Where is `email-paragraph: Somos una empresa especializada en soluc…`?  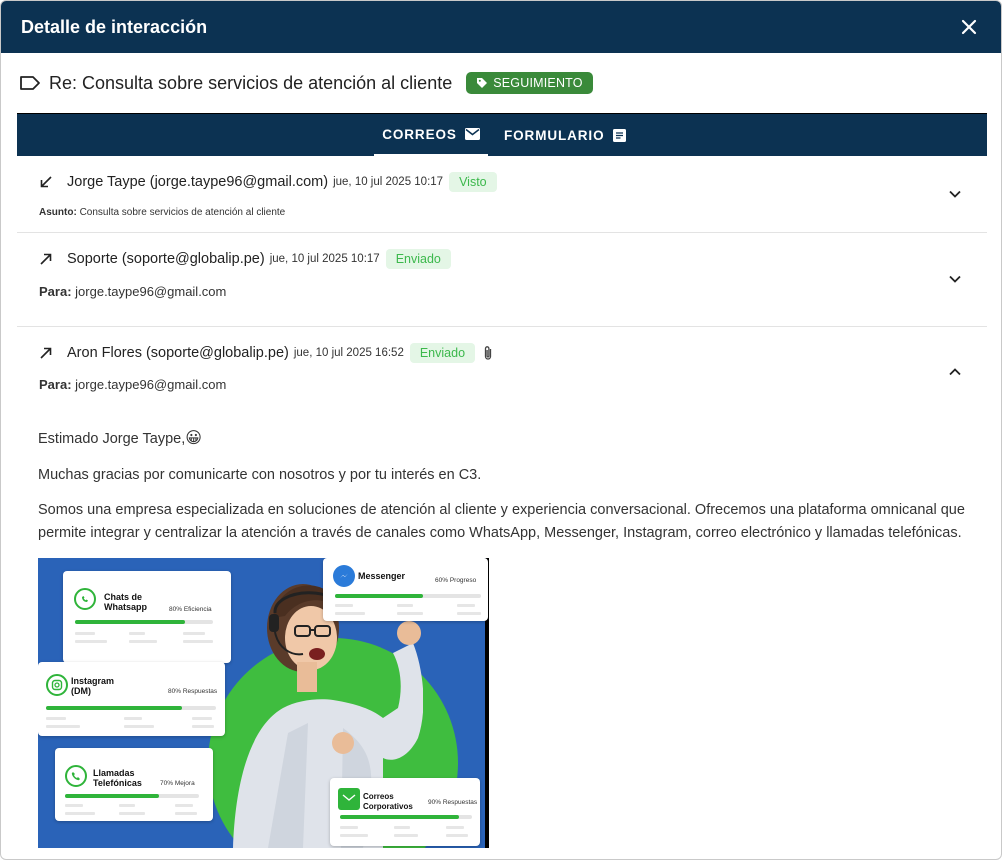
email-paragraph: Somos una empresa especializada en soluc… is located at coordinates (501, 521).